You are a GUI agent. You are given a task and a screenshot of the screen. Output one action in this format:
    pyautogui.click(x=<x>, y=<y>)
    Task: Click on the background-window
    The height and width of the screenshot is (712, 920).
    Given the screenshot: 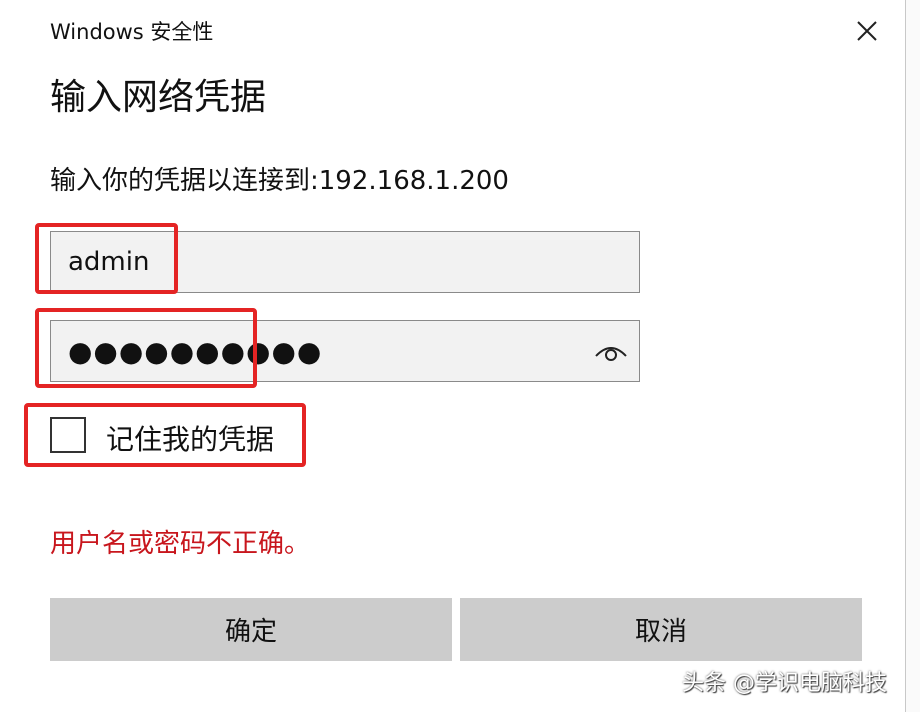 What is the action you would take?
    pyautogui.click(x=913, y=356)
    